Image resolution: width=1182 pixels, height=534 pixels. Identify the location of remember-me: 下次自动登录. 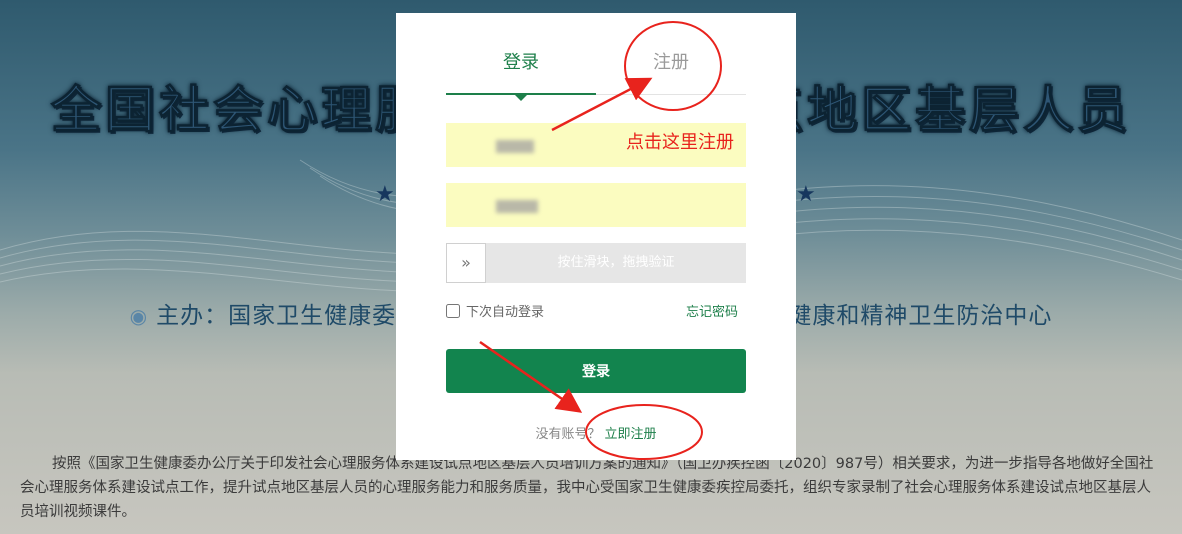
(495, 311).